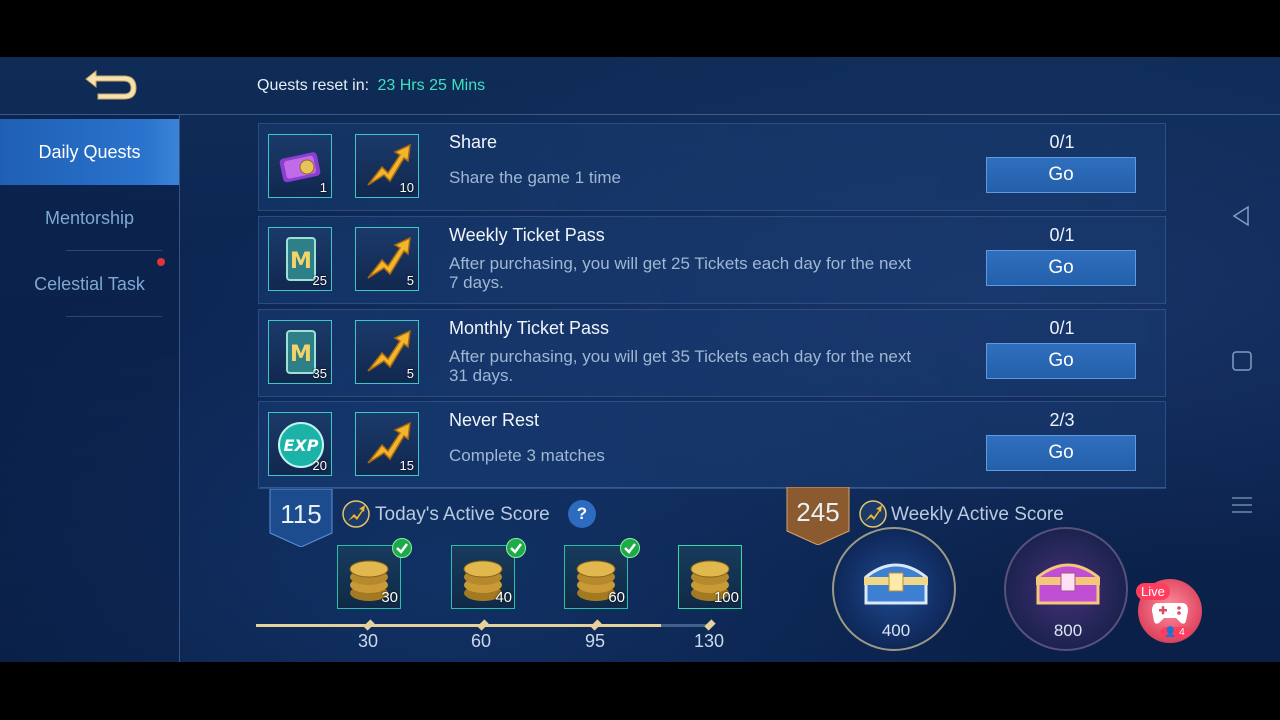 The image size is (1280, 720). I want to click on reward-count: 20, so click(319, 465).